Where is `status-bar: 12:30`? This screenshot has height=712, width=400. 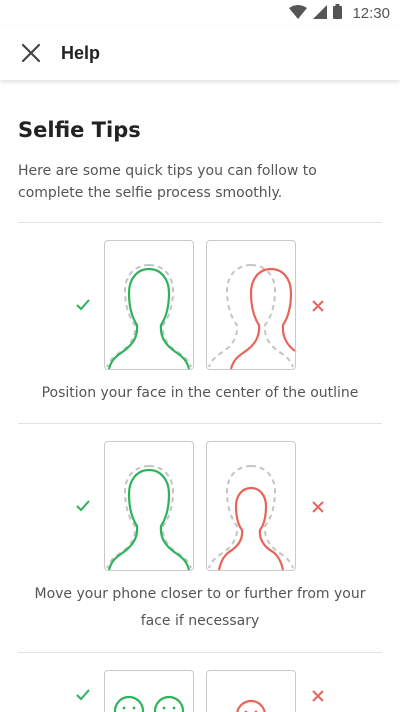 status-bar: 12:30 is located at coordinates (200, 13).